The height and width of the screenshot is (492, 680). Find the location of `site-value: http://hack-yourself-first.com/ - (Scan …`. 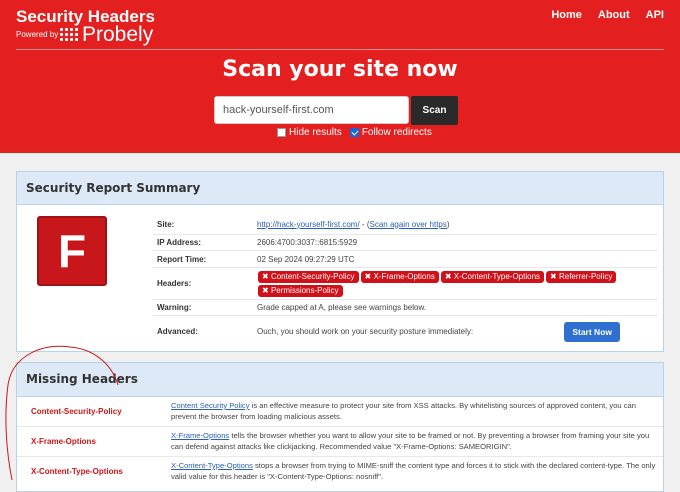

site-value: http://hack-yourself-first.com/ - (Scan … is located at coordinates (457, 224).